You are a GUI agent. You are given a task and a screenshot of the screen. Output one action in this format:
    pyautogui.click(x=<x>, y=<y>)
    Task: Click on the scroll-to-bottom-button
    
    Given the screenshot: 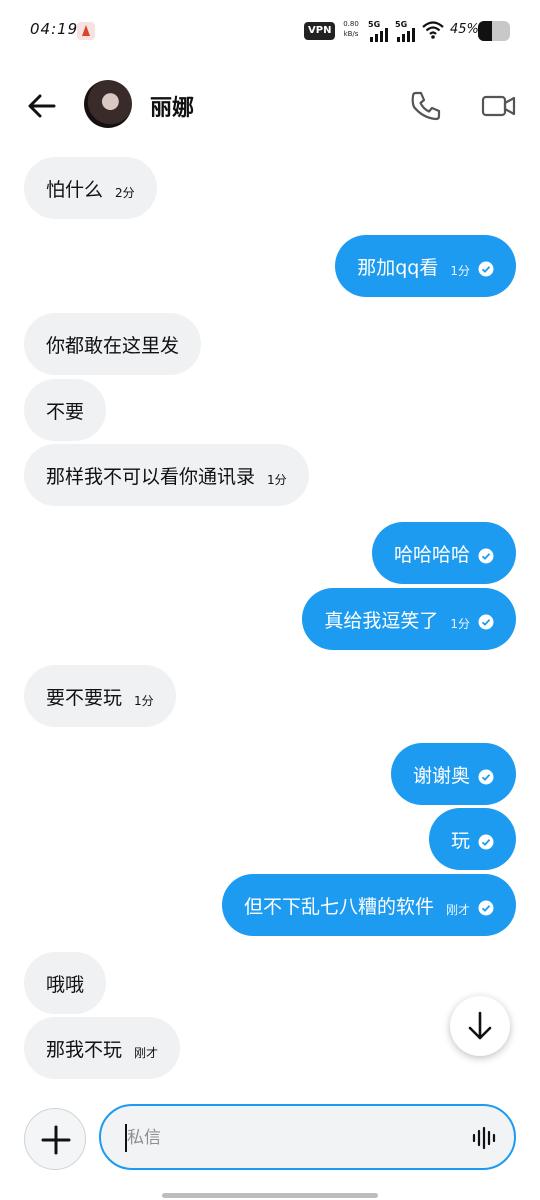 What is the action you would take?
    pyautogui.click(x=480, y=1026)
    